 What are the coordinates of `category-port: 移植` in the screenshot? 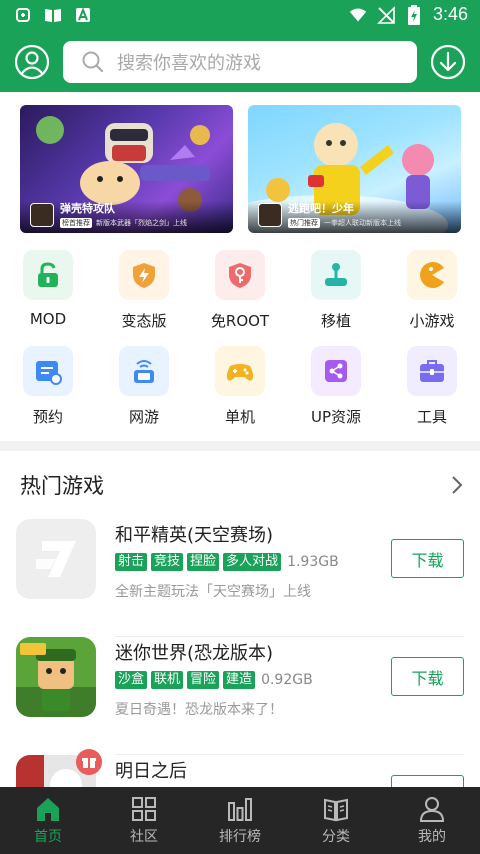 It's located at (336, 290).